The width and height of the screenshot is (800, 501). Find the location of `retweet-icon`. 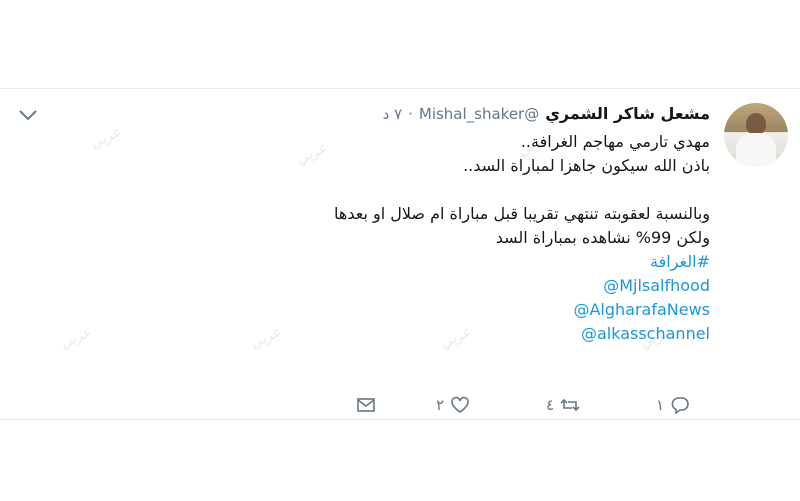

retweet-icon is located at coordinates (570, 405).